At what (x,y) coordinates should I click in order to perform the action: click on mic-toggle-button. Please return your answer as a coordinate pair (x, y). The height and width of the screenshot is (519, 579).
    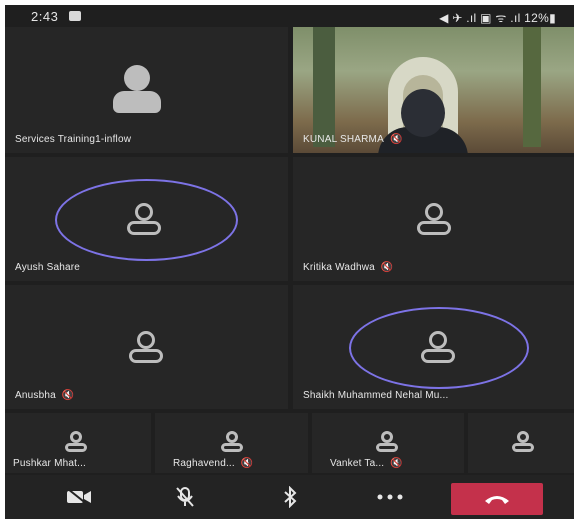
    Looking at the image, I should click on (185, 497).